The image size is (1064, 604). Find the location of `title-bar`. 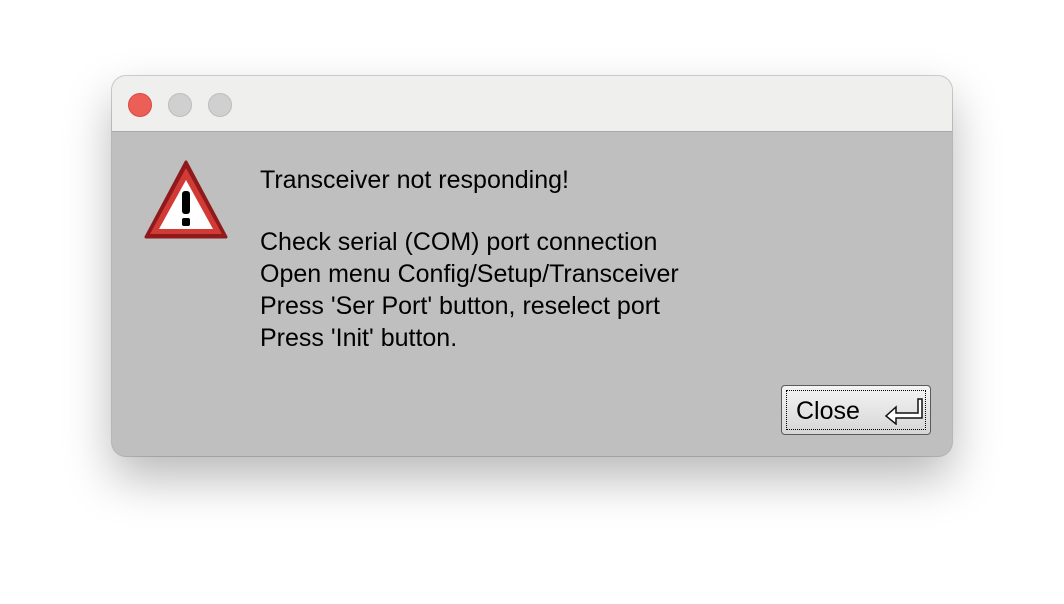

title-bar is located at coordinates (532, 104).